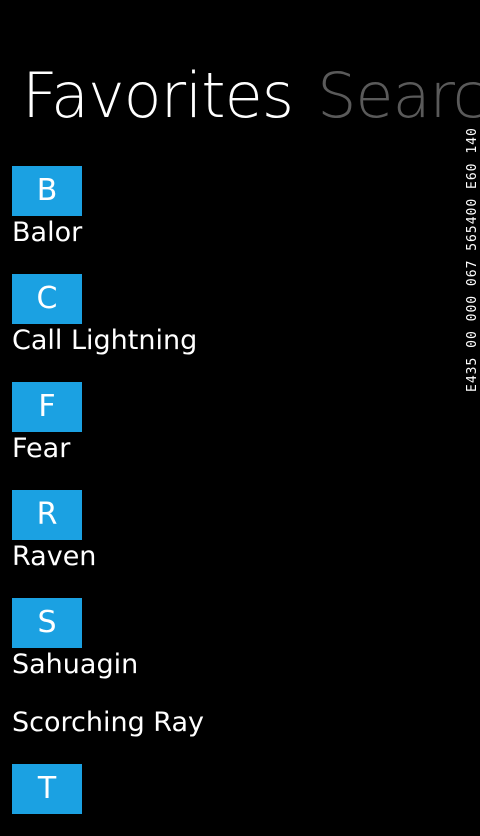  Describe the element at coordinates (232, 234) in the screenshot. I see `list-item: Balor` at that location.